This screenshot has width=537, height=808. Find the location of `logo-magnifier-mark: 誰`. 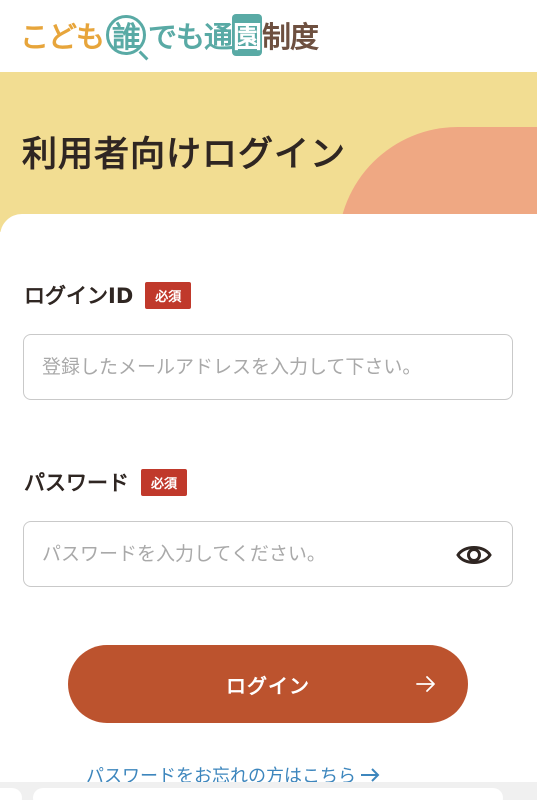

logo-magnifier-mark: 誰 is located at coordinates (126, 35).